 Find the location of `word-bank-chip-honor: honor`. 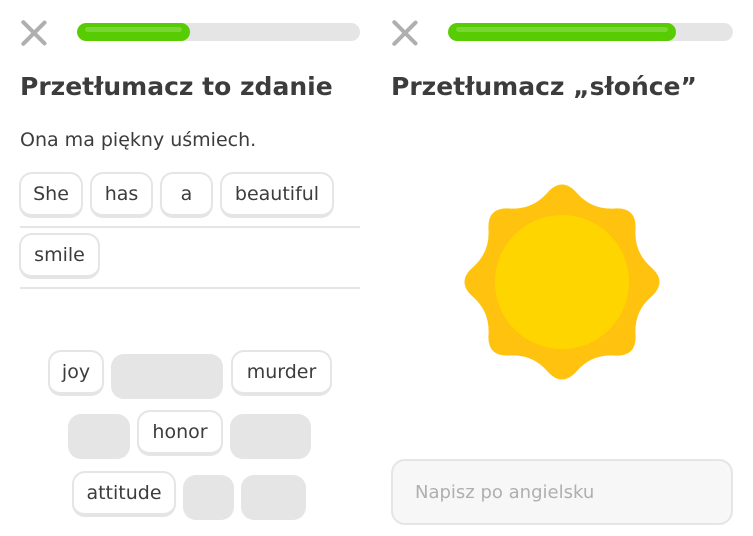

word-bank-chip-honor: honor is located at coordinates (180, 433).